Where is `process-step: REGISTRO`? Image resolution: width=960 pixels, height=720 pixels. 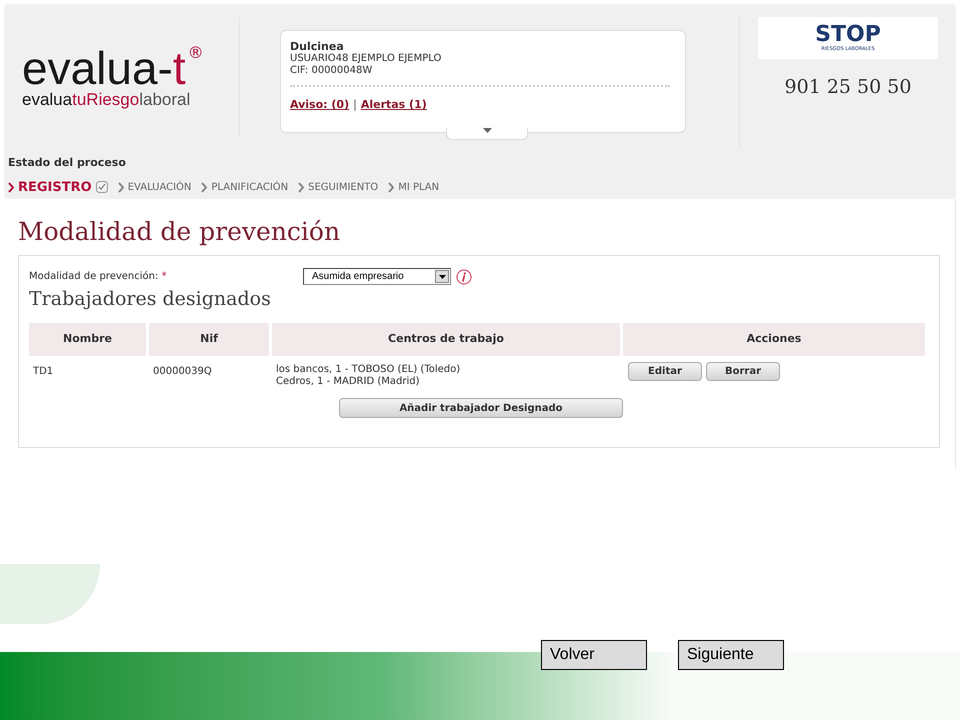
process-step: REGISTRO is located at coordinates (58, 187).